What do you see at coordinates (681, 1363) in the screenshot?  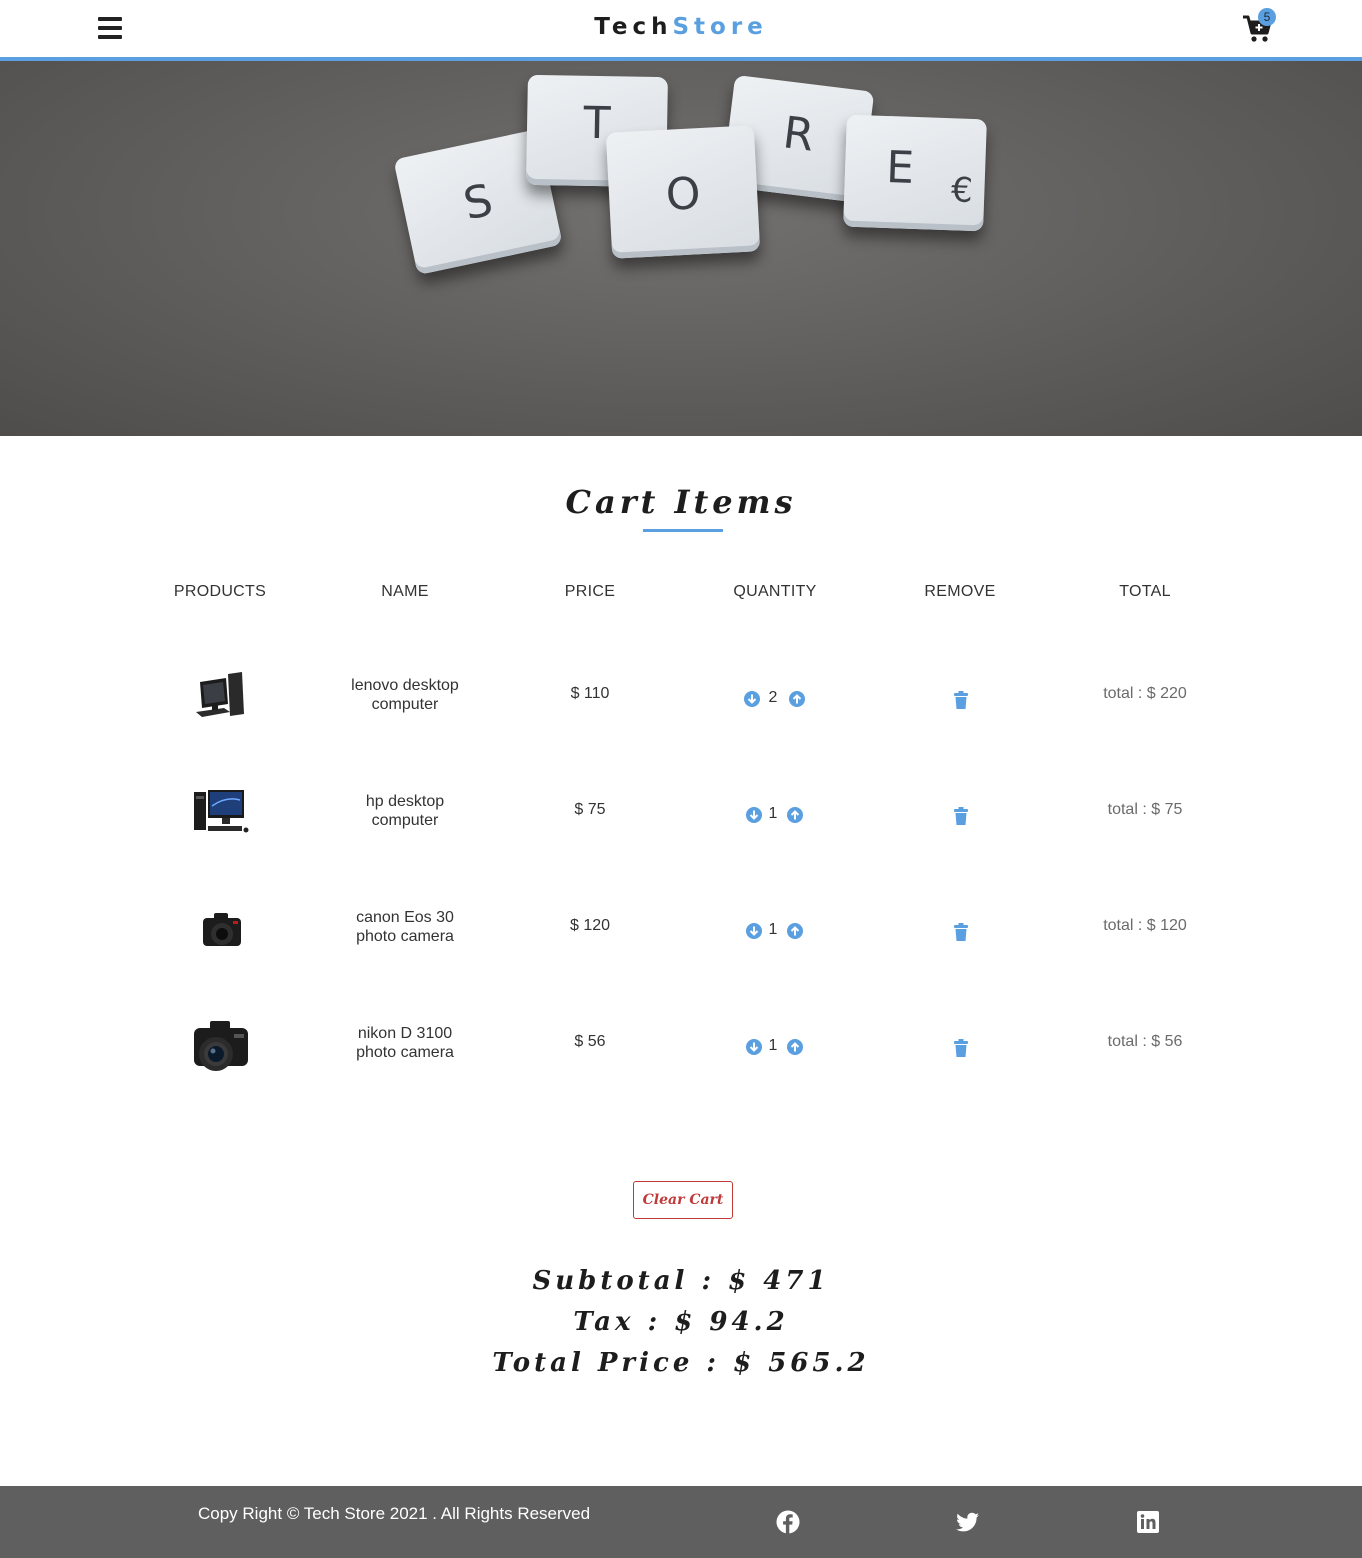 I see `total-price-text: Total Price : $ 565.2` at bounding box center [681, 1363].